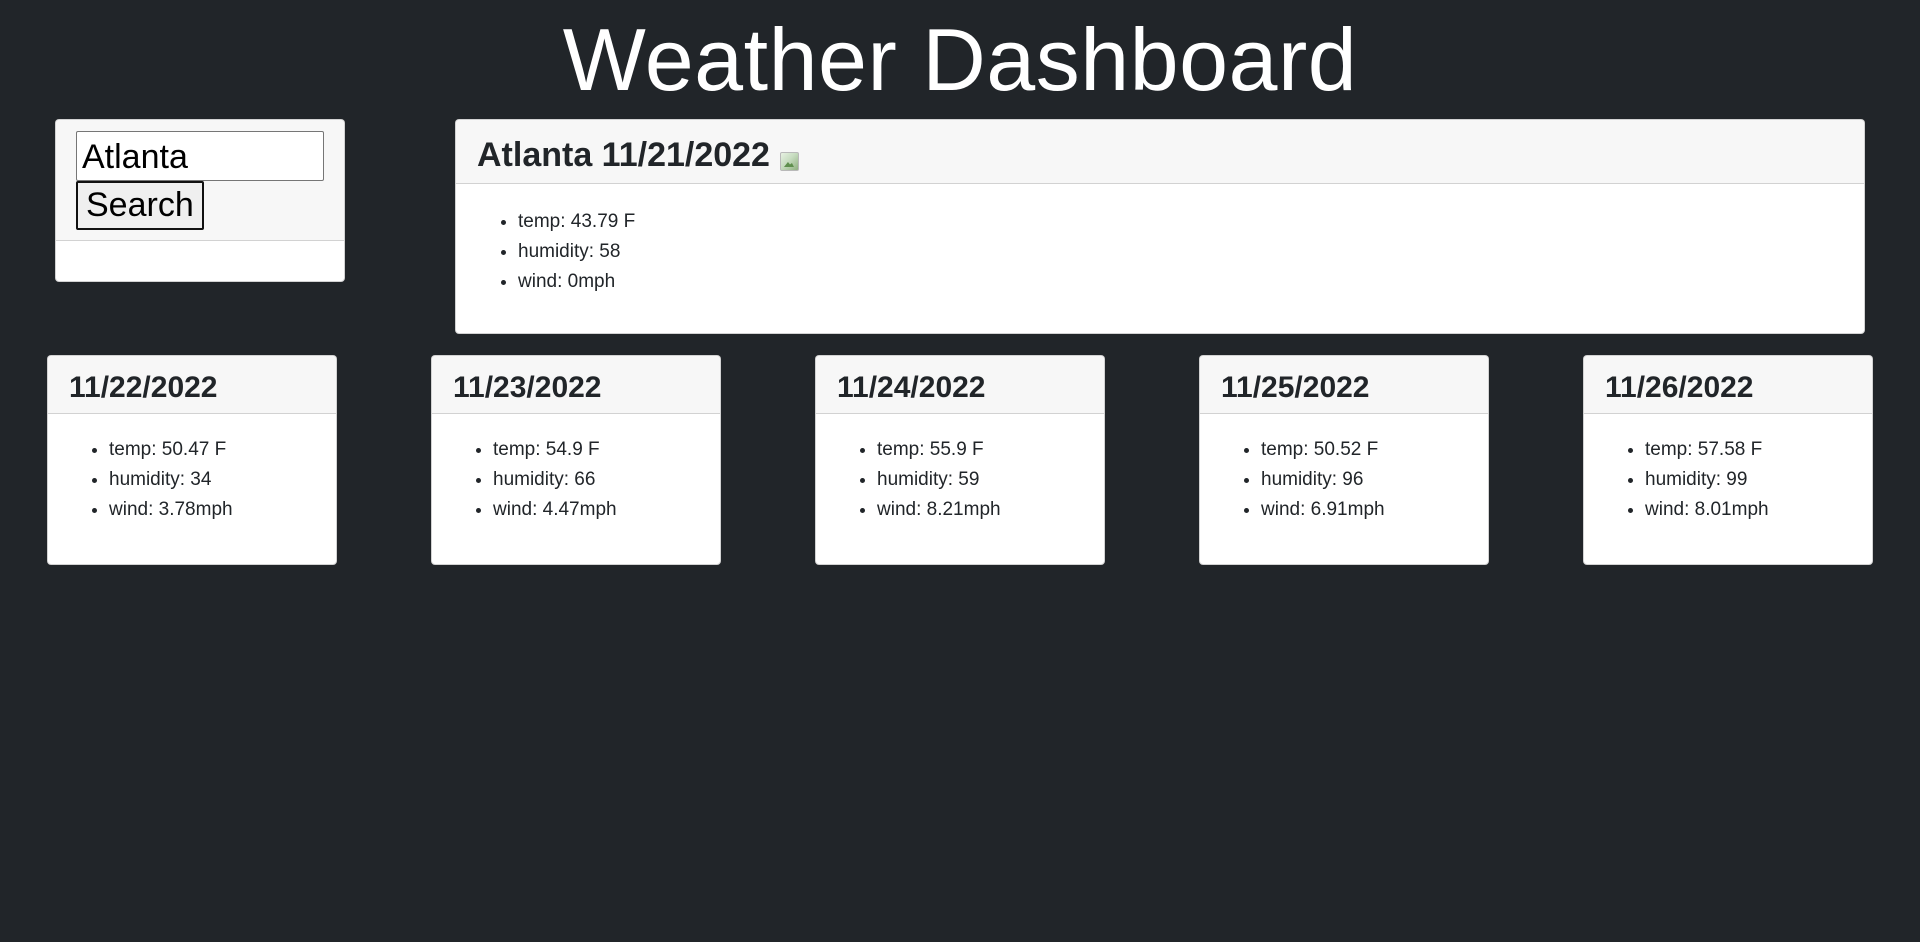 The image size is (1920, 942). I want to click on forecast-card-body: temp: 57.58 F humidity: 99 wind: 8.01mph, so click(1728, 469).